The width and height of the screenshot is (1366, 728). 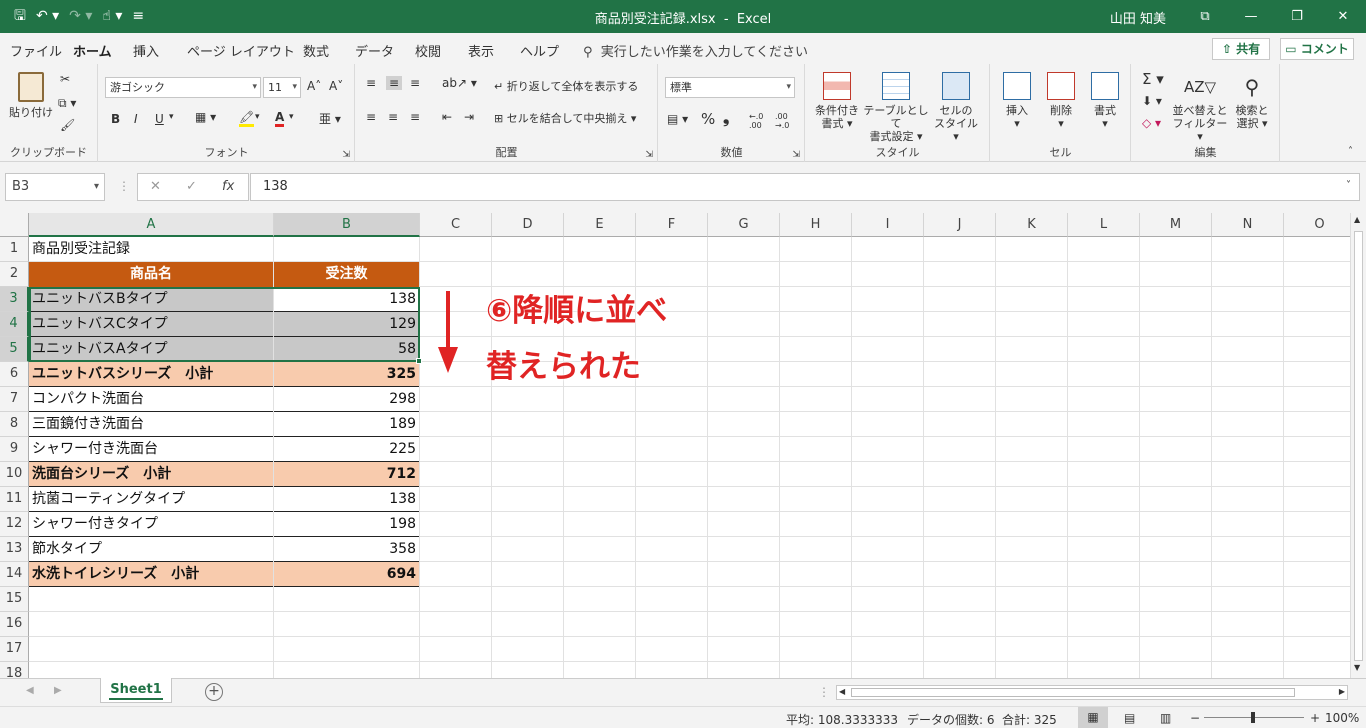 What do you see at coordinates (151, 549) in the screenshot?
I see `cell-a13: 節水タイプ` at bounding box center [151, 549].